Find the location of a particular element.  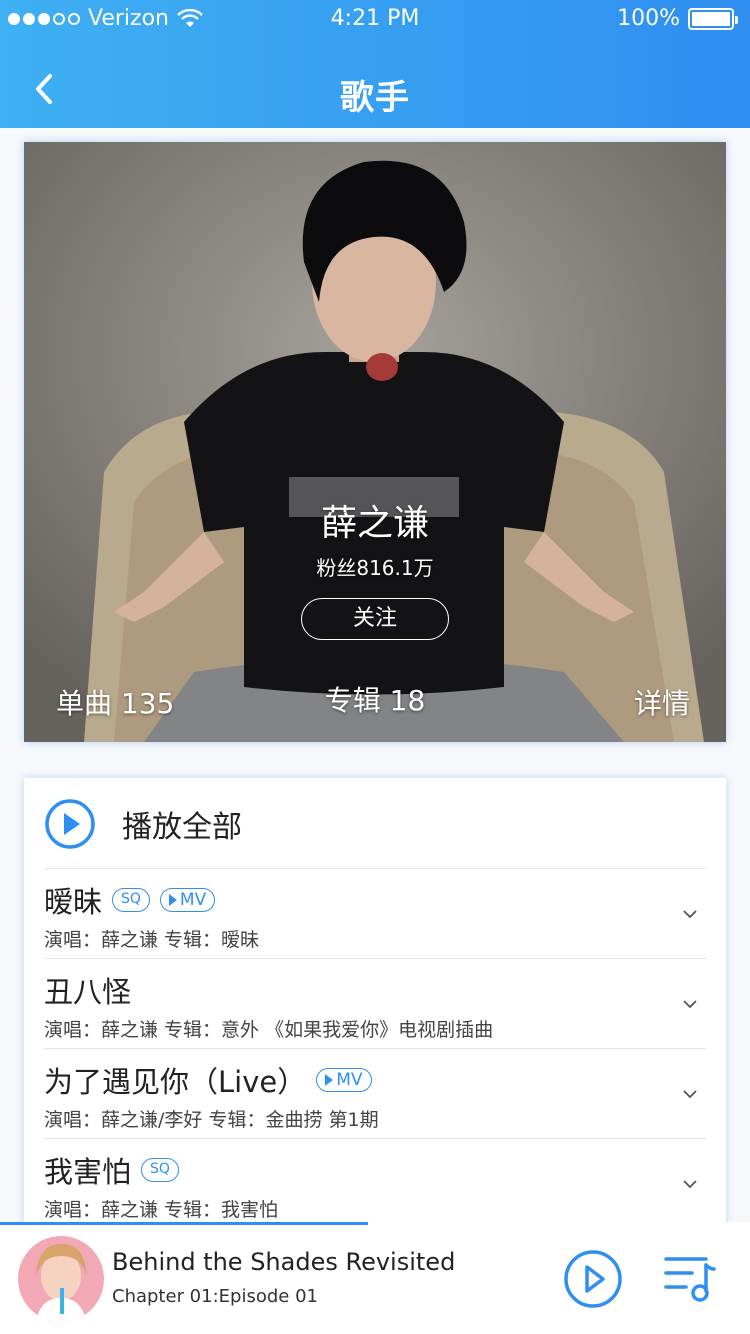

song-meta: 演唱：薛之谦/李好 专辑：金曲捞 第1期 is located at coordinates (211, 1120).